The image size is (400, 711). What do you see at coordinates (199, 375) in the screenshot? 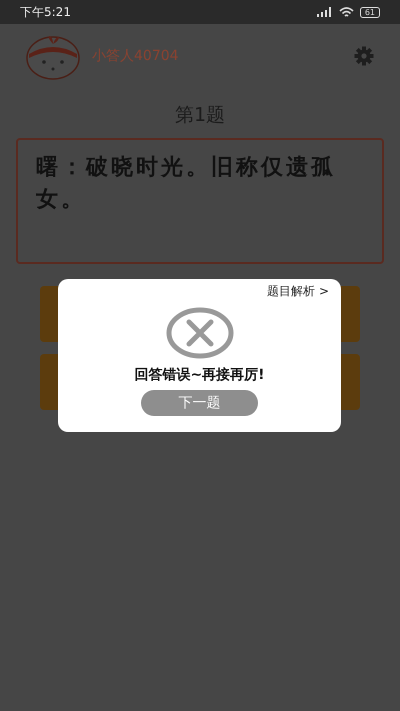
I see `result-message: 回答错误~再接再厉!` at bounding box center [199, 375].